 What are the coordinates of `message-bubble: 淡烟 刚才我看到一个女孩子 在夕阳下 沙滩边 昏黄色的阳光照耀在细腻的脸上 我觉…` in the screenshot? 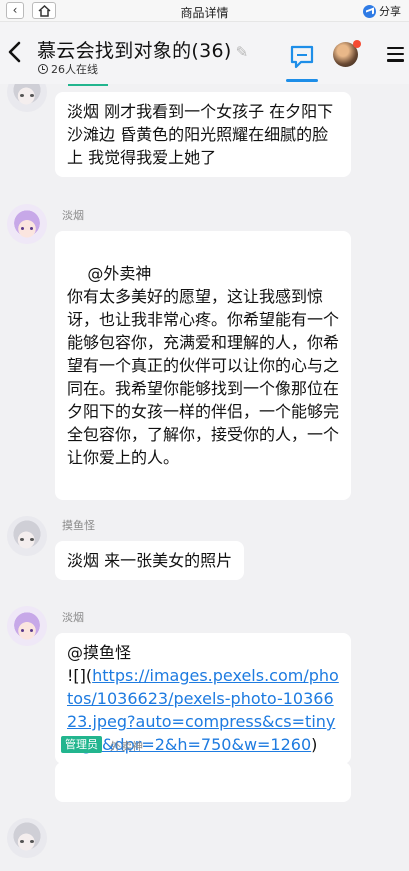 It's located at (203, 134).